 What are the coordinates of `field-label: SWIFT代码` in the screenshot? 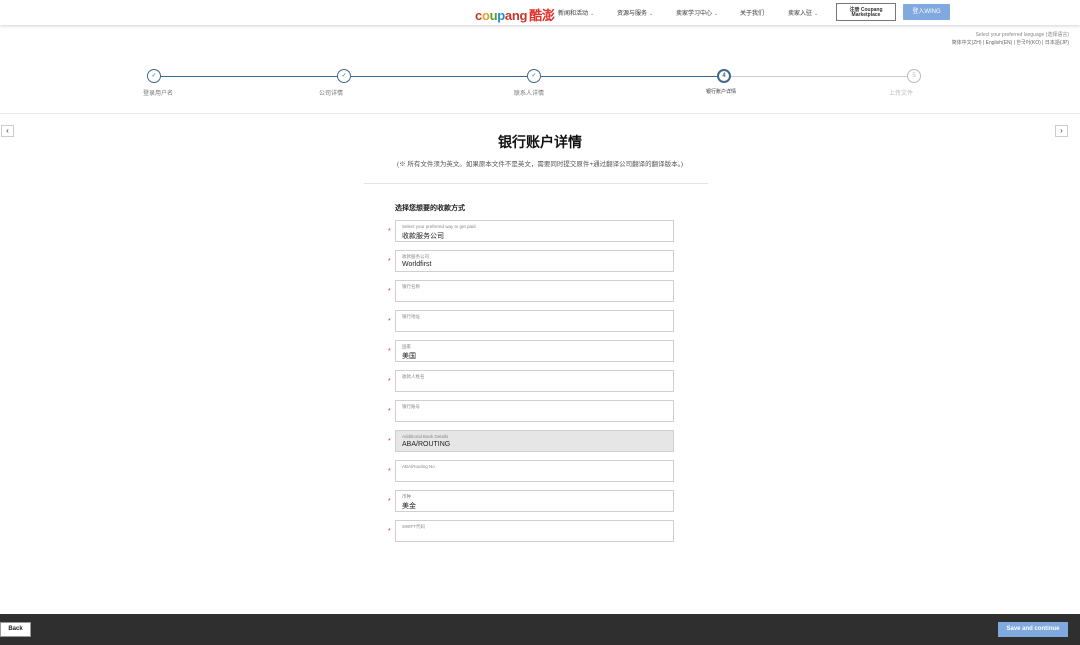 It's located at (413, 526).